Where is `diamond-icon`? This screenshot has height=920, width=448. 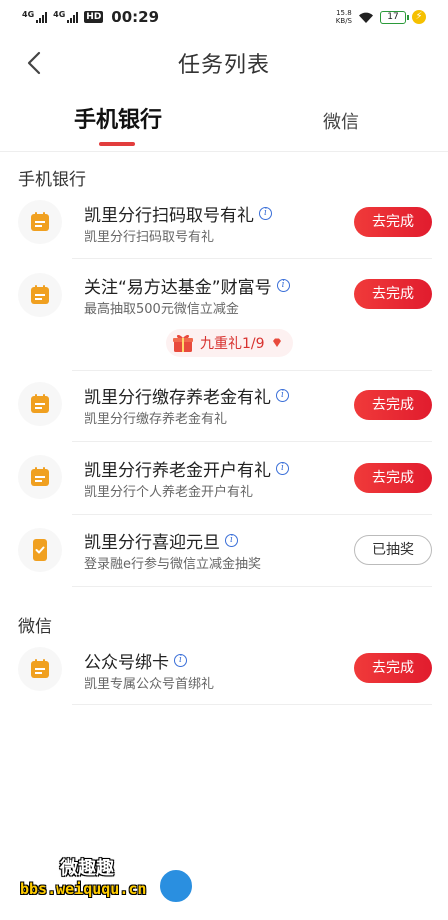 diamond-icon is located at coordinates (276, 342).